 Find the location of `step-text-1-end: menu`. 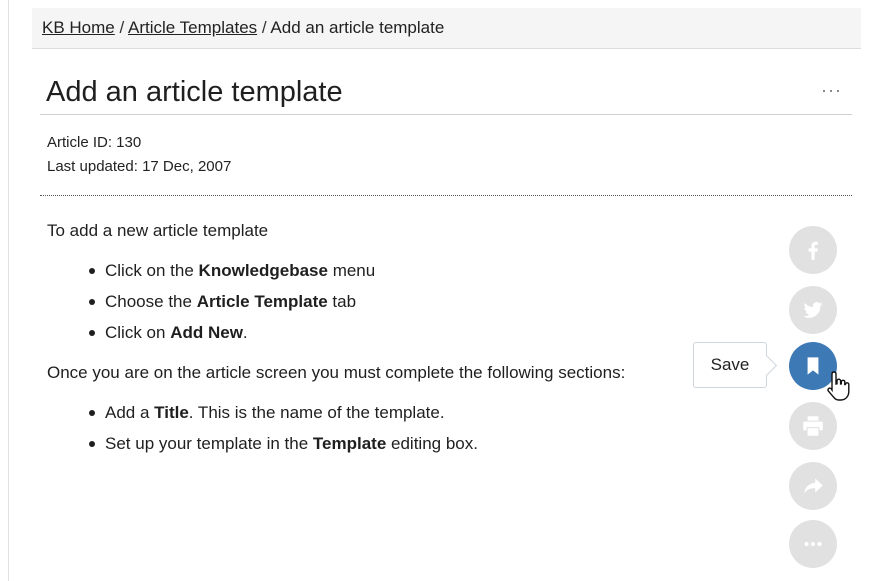

step-text-1-end: menu is located at coordinates (351, 270).